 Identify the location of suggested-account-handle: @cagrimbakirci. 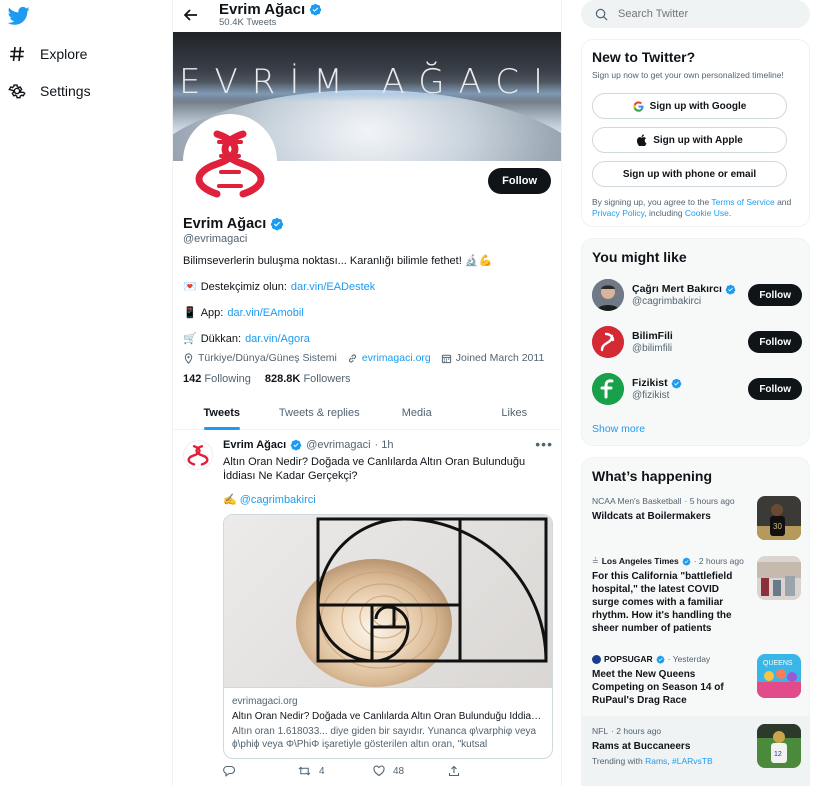
(667, 301).